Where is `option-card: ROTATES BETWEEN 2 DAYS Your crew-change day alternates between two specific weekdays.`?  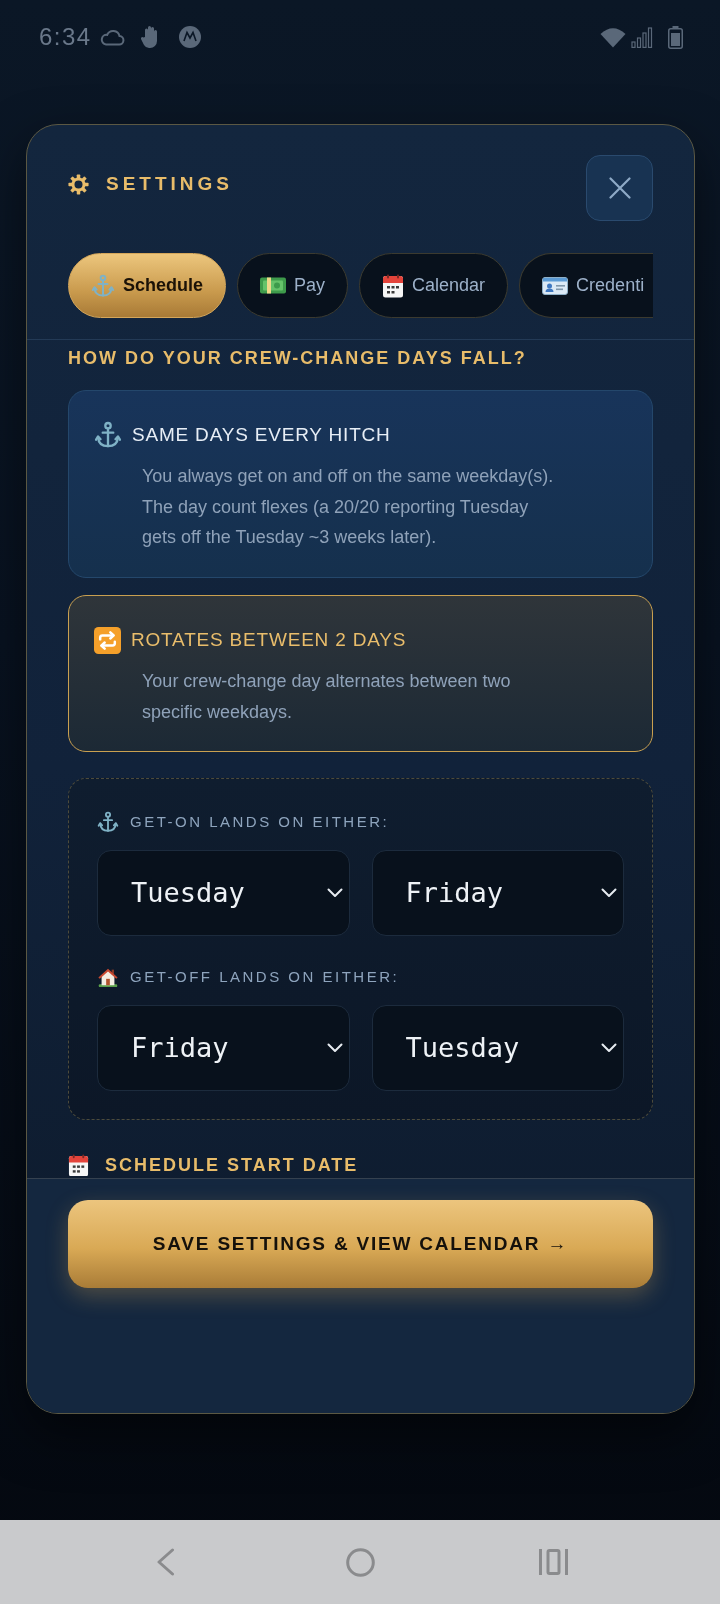 option-card: ROTATES BETWEEN 2 DAYS Your crew-change day alternates between two specific weekdays. is located at coordinates (360, 673).